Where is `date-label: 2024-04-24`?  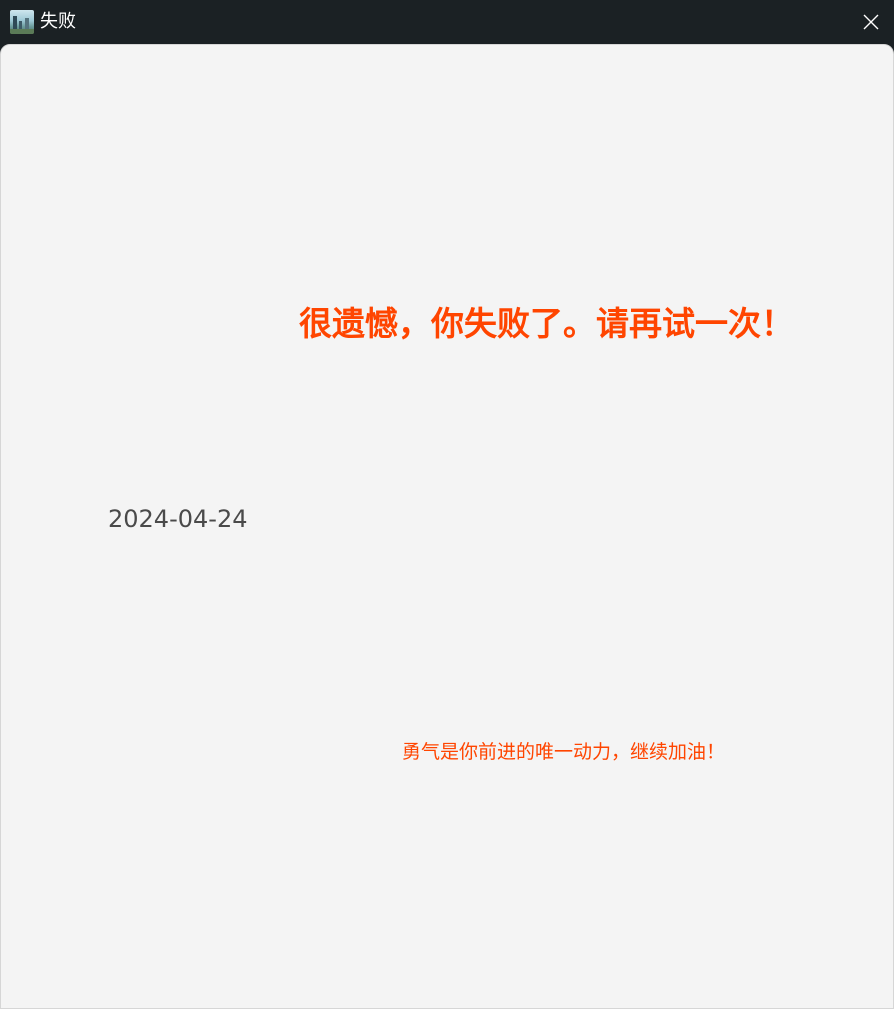 date-label: 2024-04-24 is located at coordinates (178, 519).